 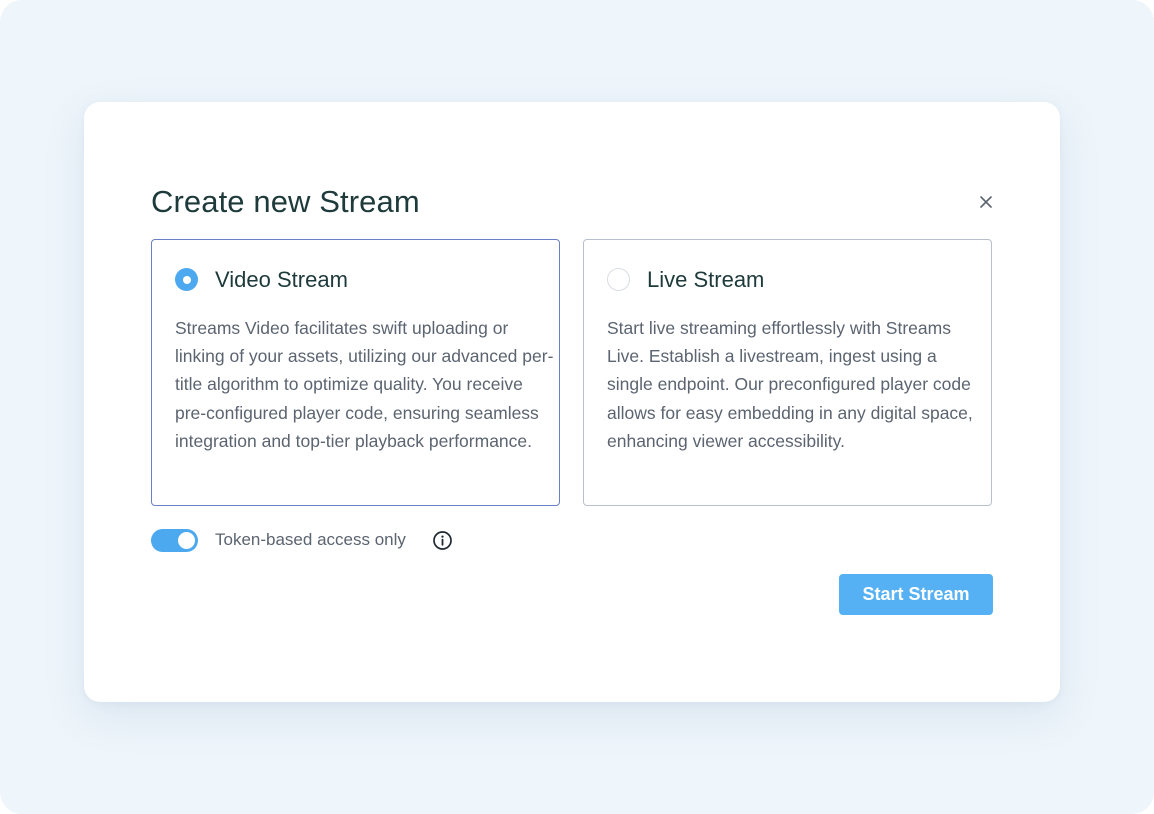 What do you see at coordinates (281, 279) in the screenshot?
I see `video-stream-title: Video Stream` at bounding box center [281, 279].